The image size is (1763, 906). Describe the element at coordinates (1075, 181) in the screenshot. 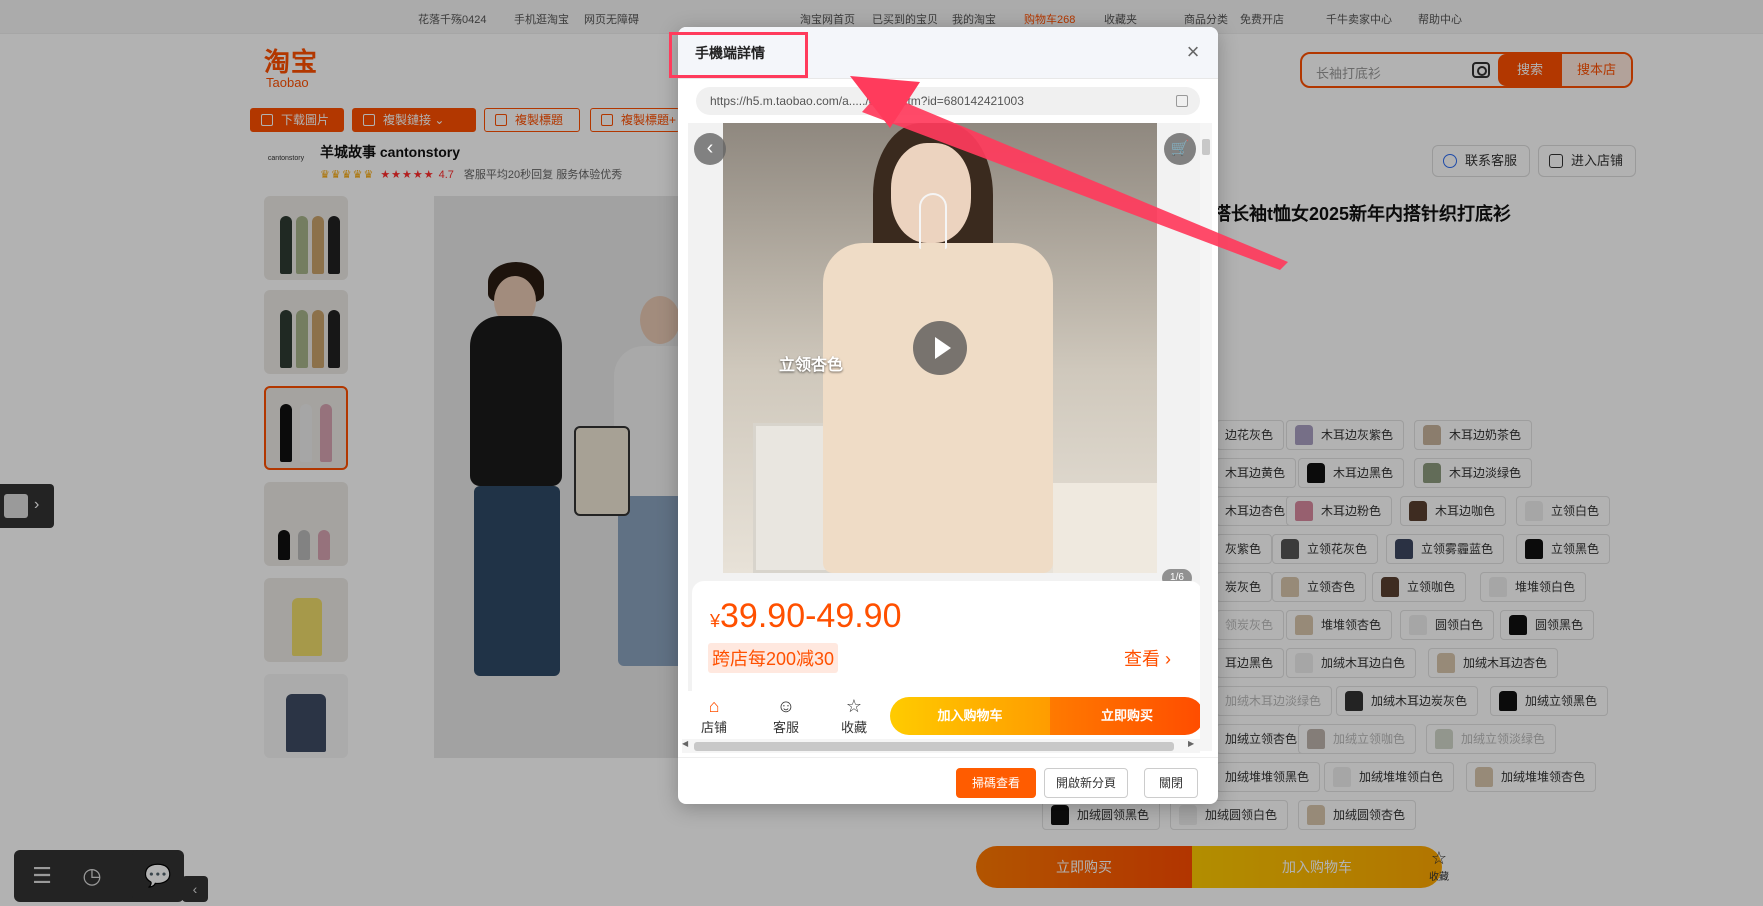

I see `arrow-shaft` at that location.